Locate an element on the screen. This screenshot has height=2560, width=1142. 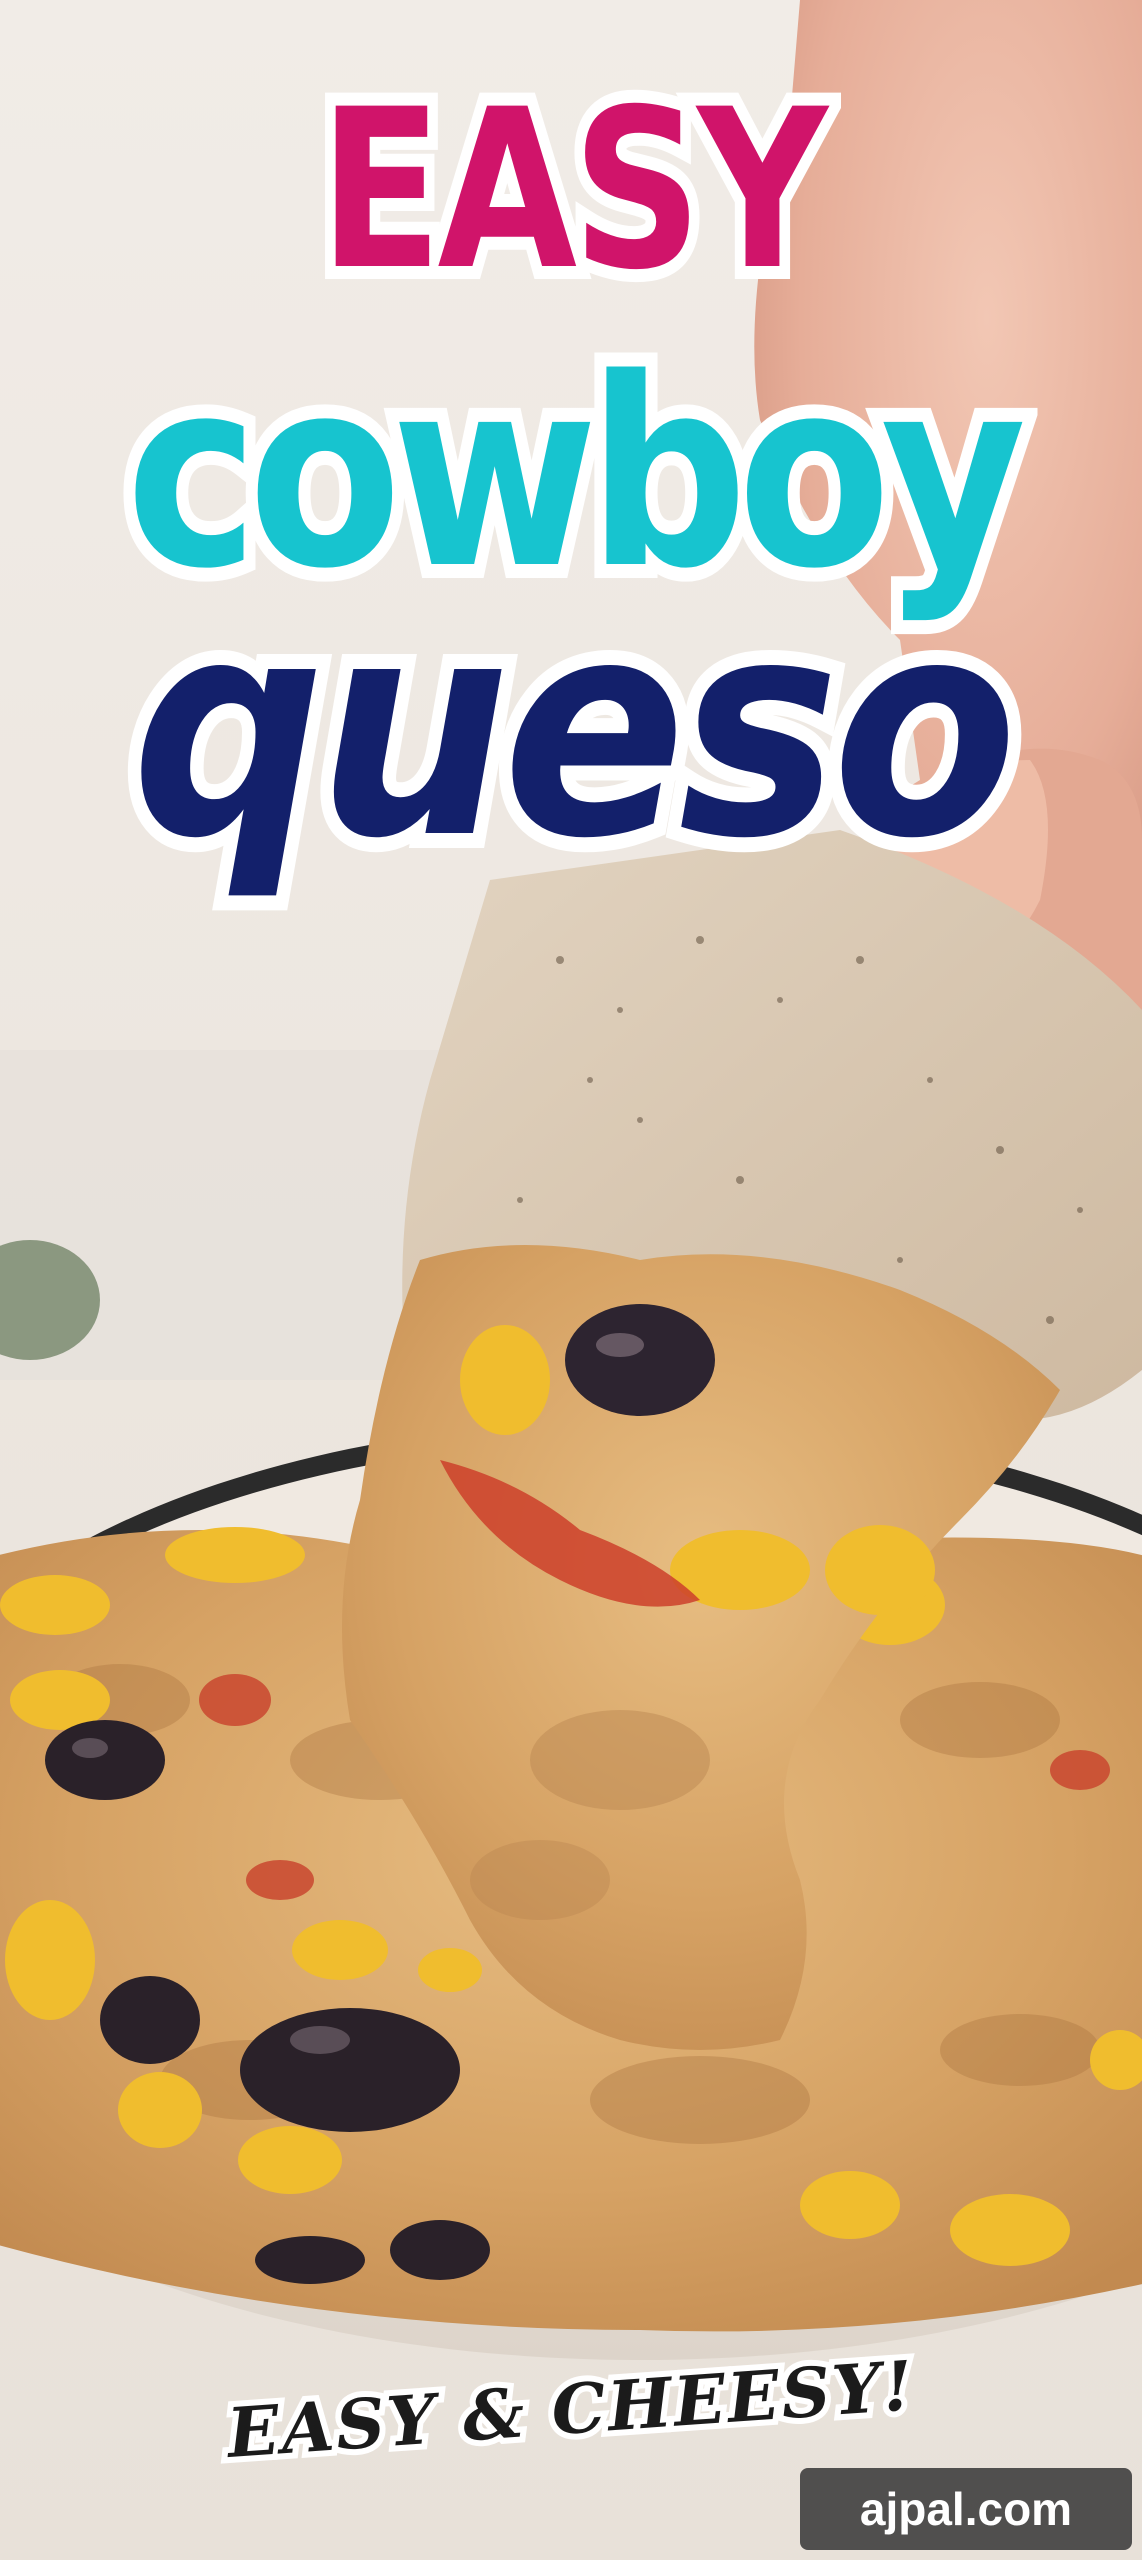
watermark-badge: ajpal.com is located at coordinates (966, 2509).